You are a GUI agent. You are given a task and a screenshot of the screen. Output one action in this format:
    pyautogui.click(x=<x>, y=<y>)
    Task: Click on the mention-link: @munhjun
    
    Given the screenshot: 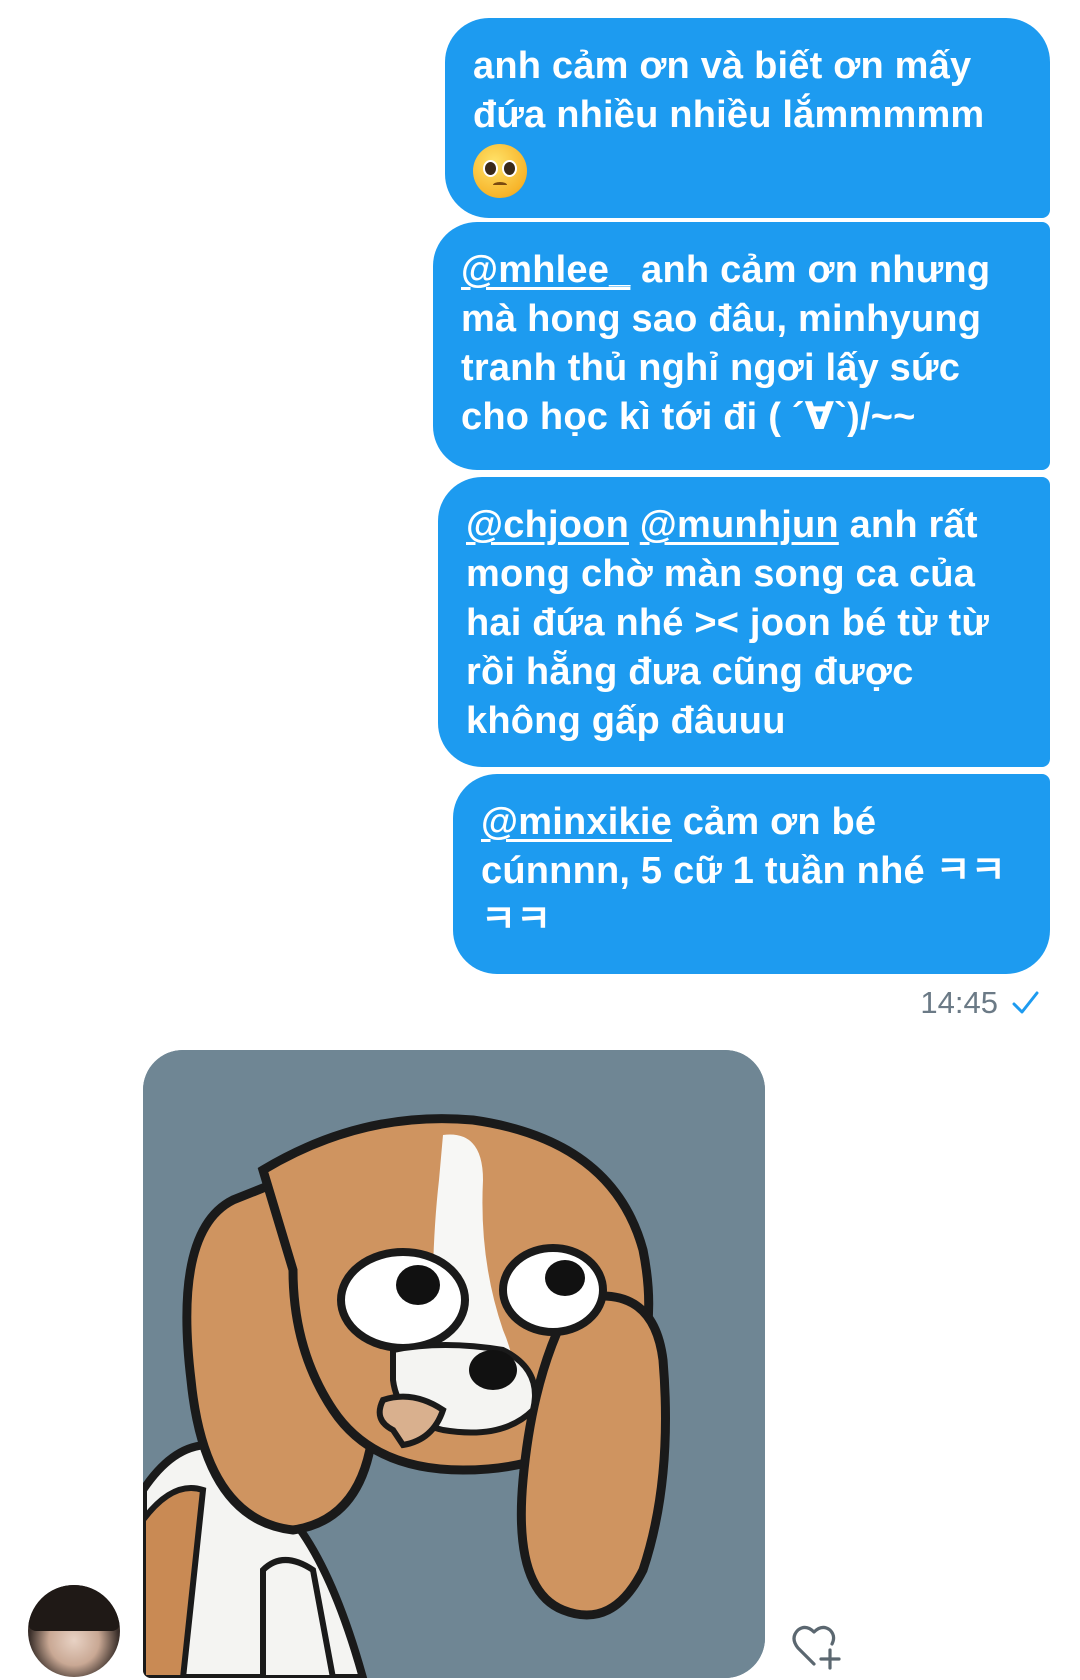 What is the action you would take?
    pyautogui.click(x=739, y=525)
    